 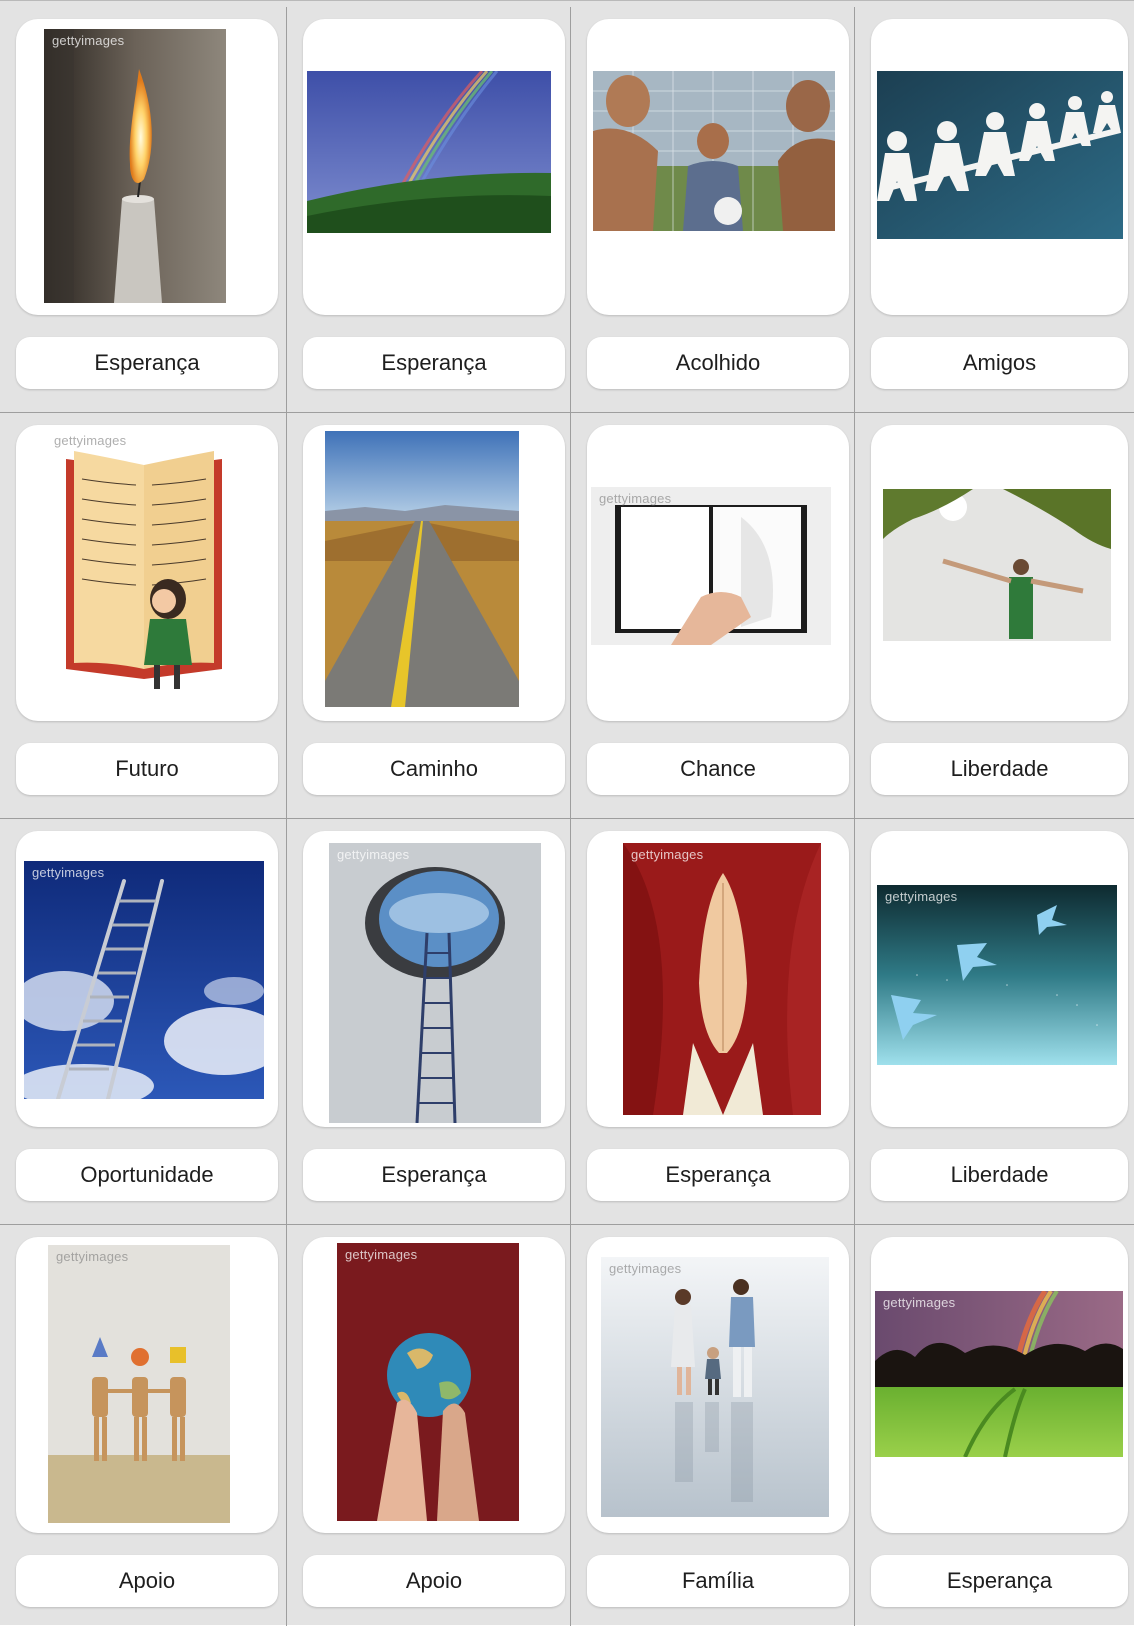 What do you see at coordinates (422, 569) in the screenshot?
I see `road-image` at bounding box center [422, 569].